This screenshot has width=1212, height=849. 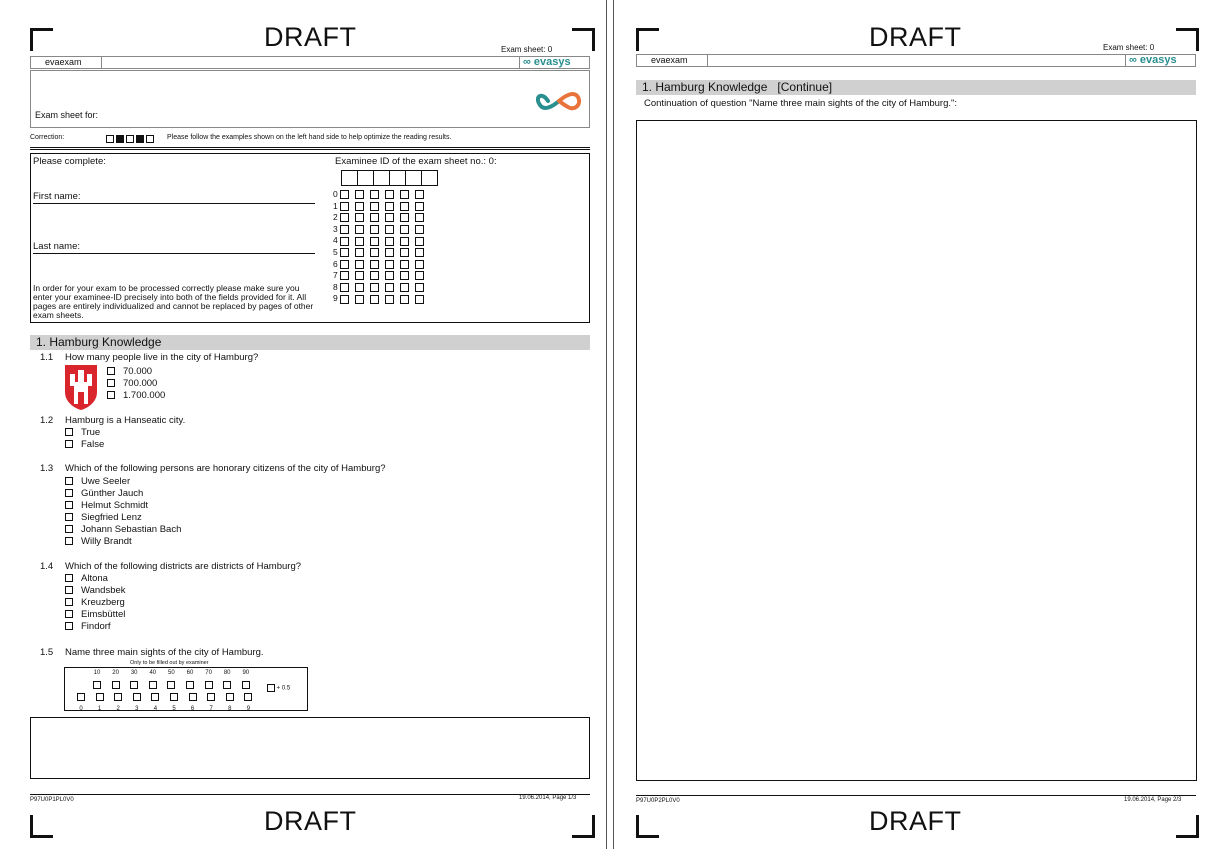 What do you see at coordinates (103, 517) in the screenshot?
I see `option-1-3-d: Siegfried Lenz` at bounding box center [103, 517].